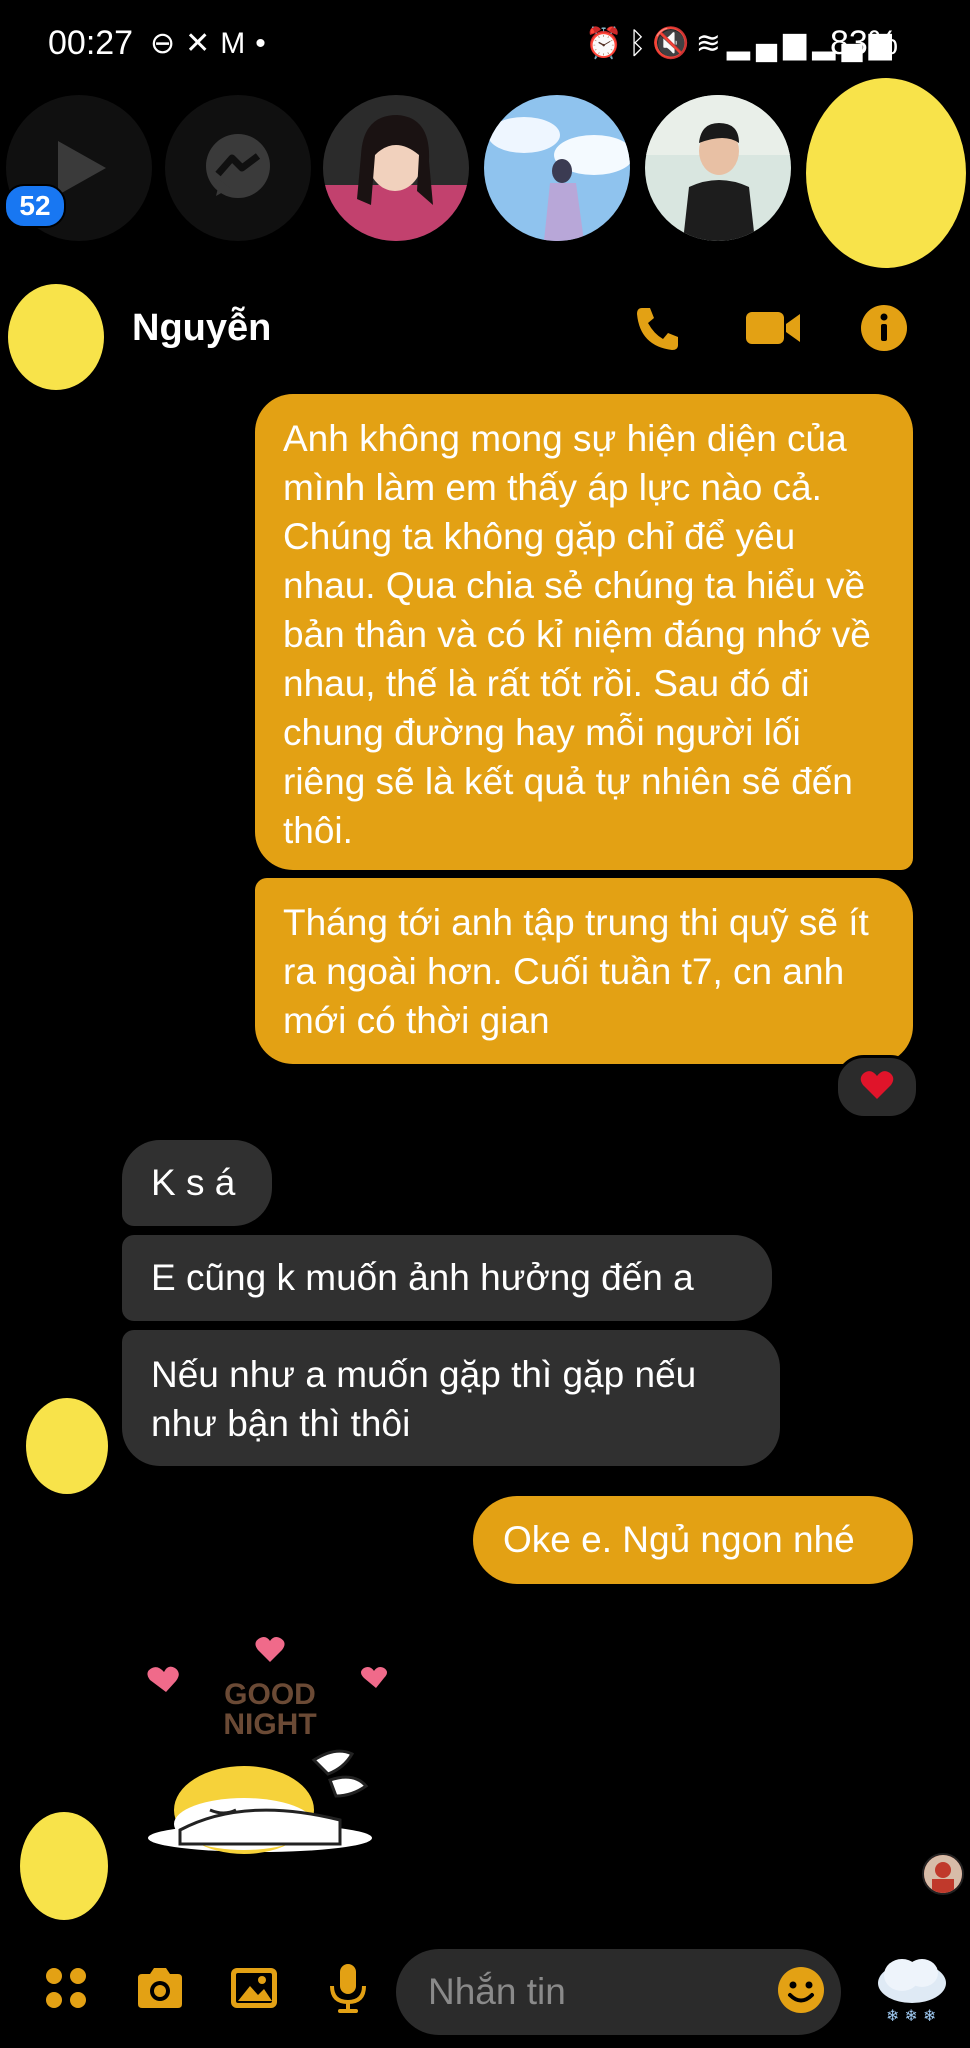 This screenshot has width=970, height=2048. Describe the element at coordinates (270, 1750) in the screenshot. I see `goodnight-sticker: GOOD NIGHT` at that location.